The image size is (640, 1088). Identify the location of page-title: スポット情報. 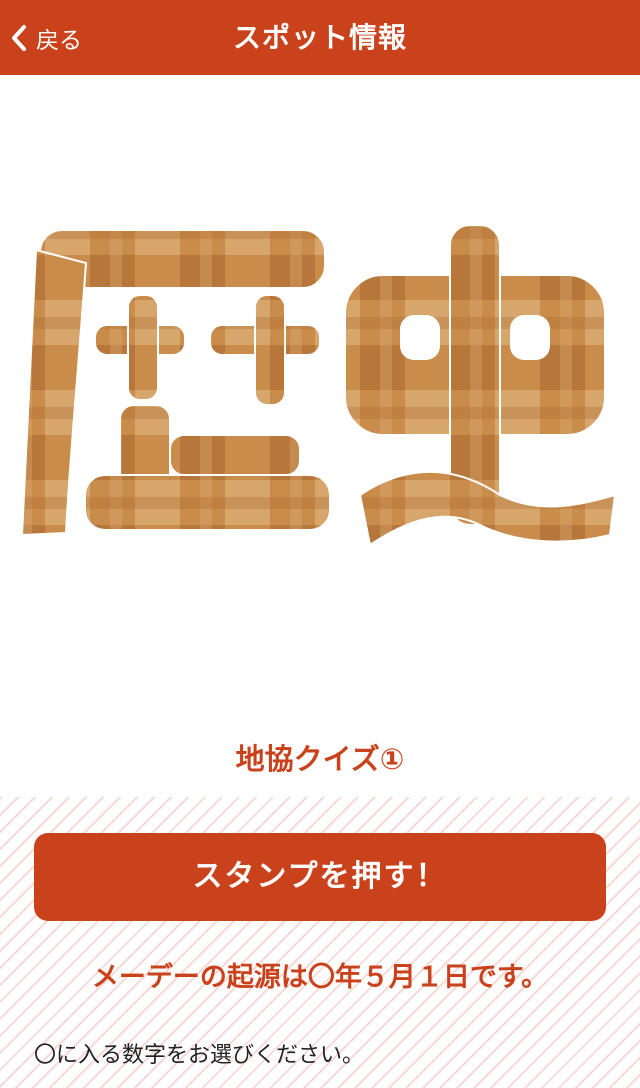
(319, 37).